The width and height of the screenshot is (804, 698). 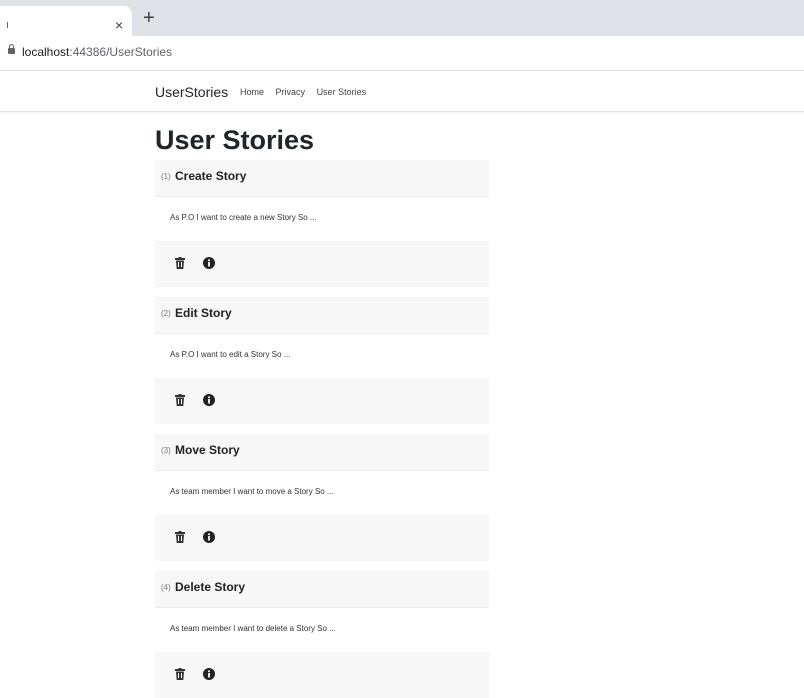 I want to click on lock-icon, so click(x=11, y=49).